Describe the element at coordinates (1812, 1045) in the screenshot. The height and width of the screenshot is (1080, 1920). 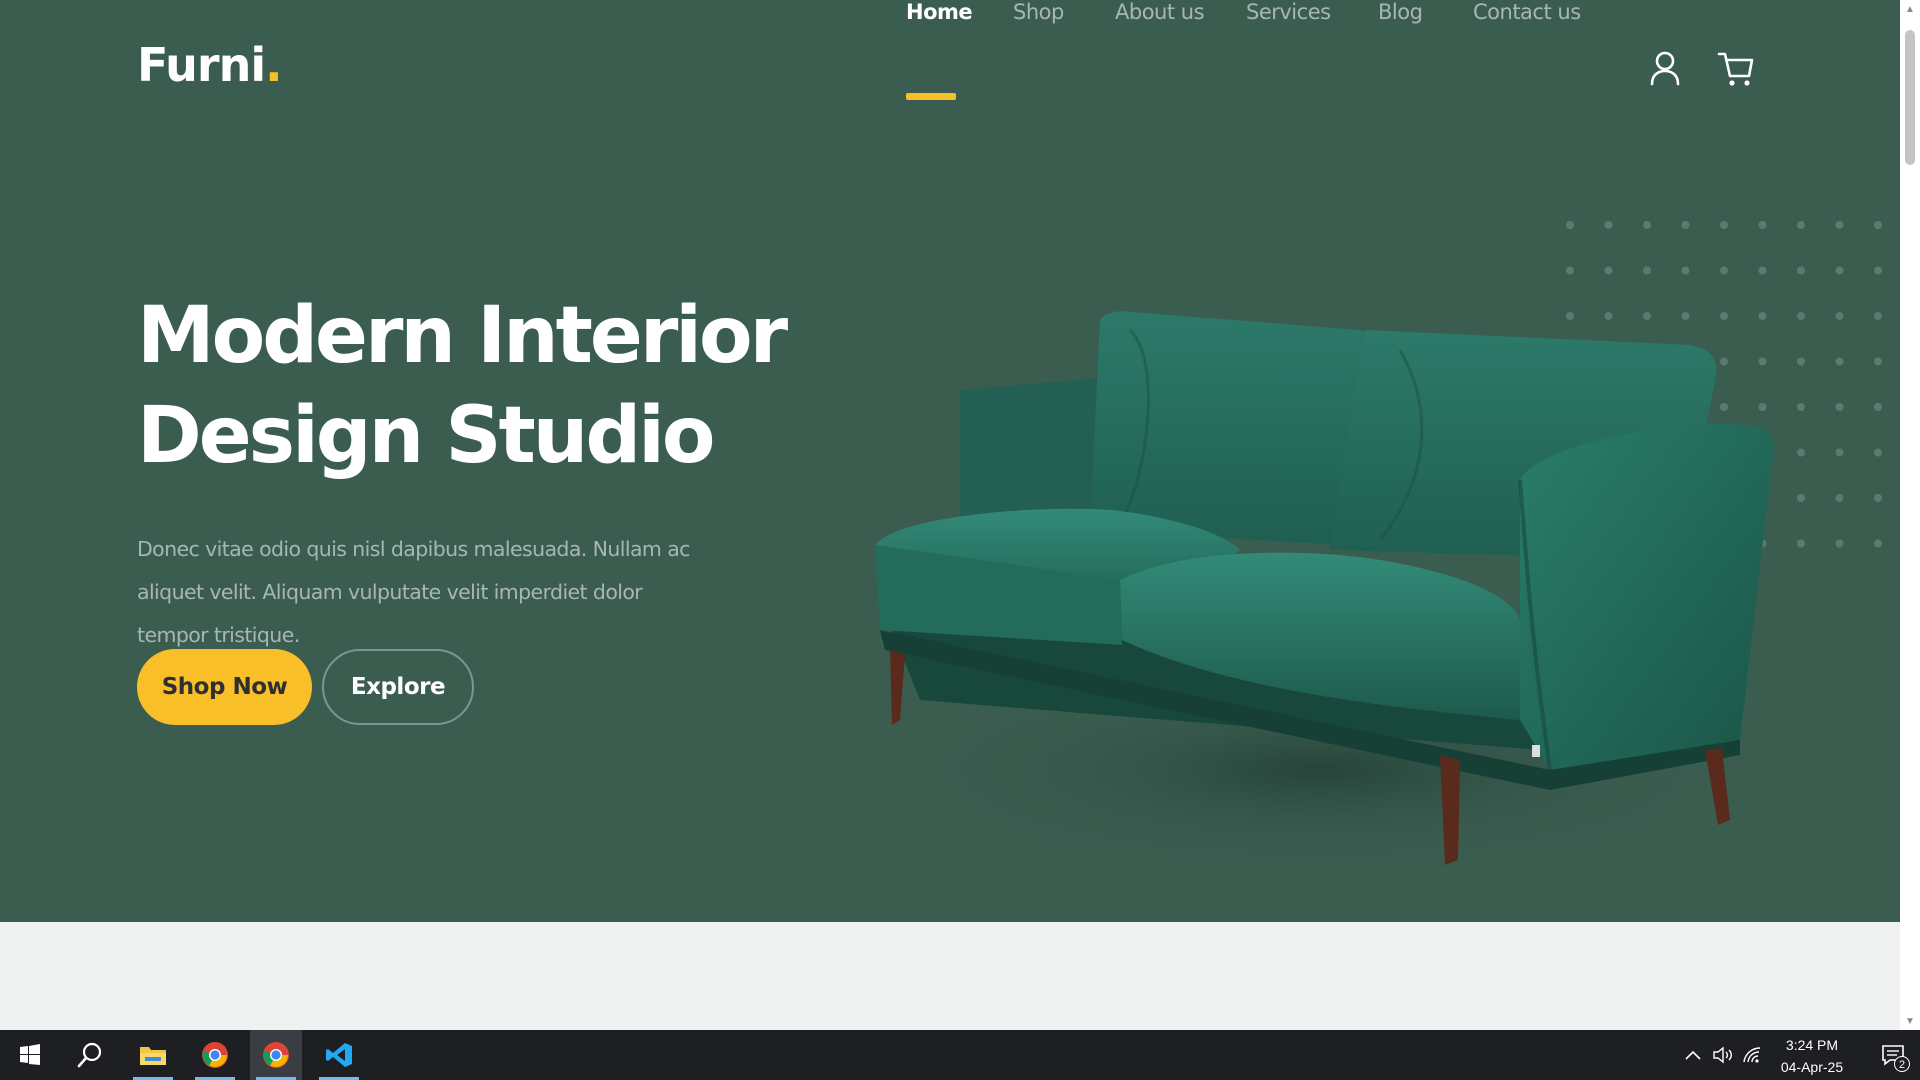
I see `clock-time: 3:24 PM` at that location.